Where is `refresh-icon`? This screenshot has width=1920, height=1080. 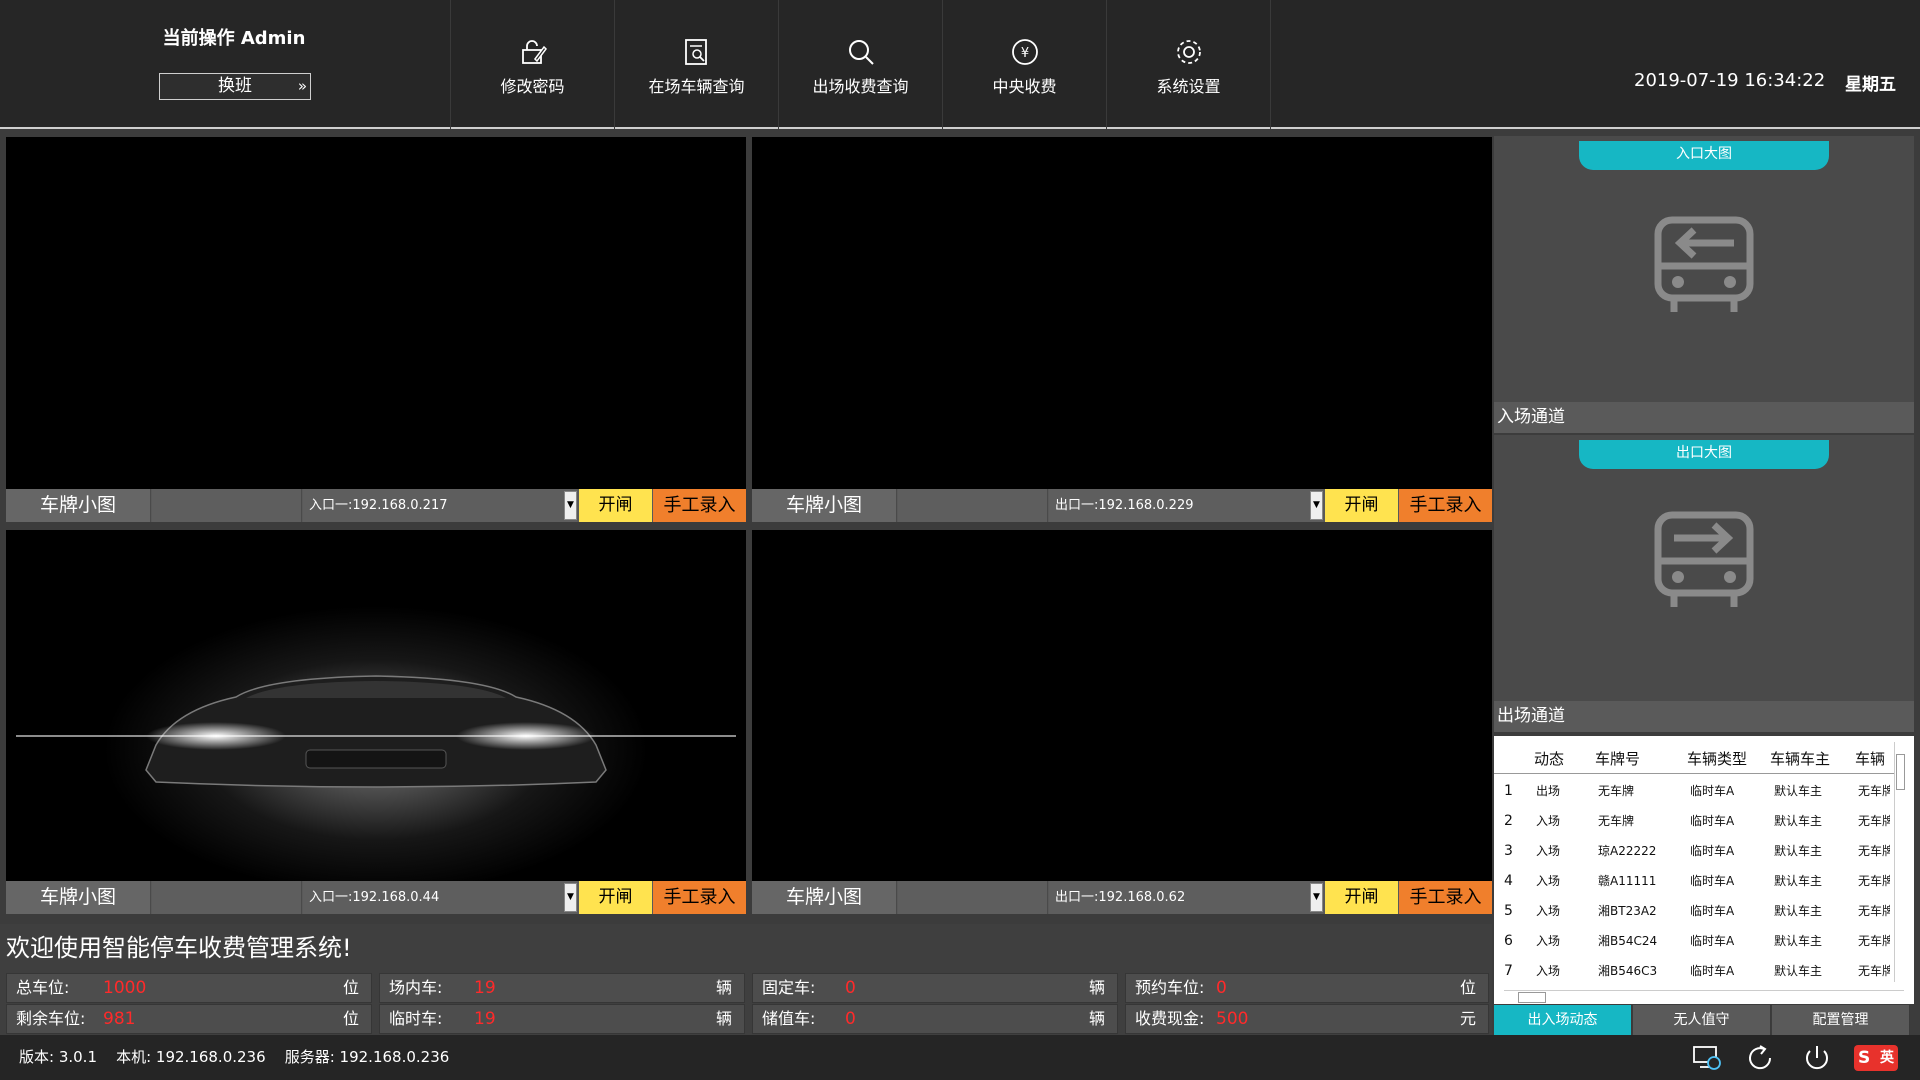 refresh-icon is located at coordinates (1761, 1058).